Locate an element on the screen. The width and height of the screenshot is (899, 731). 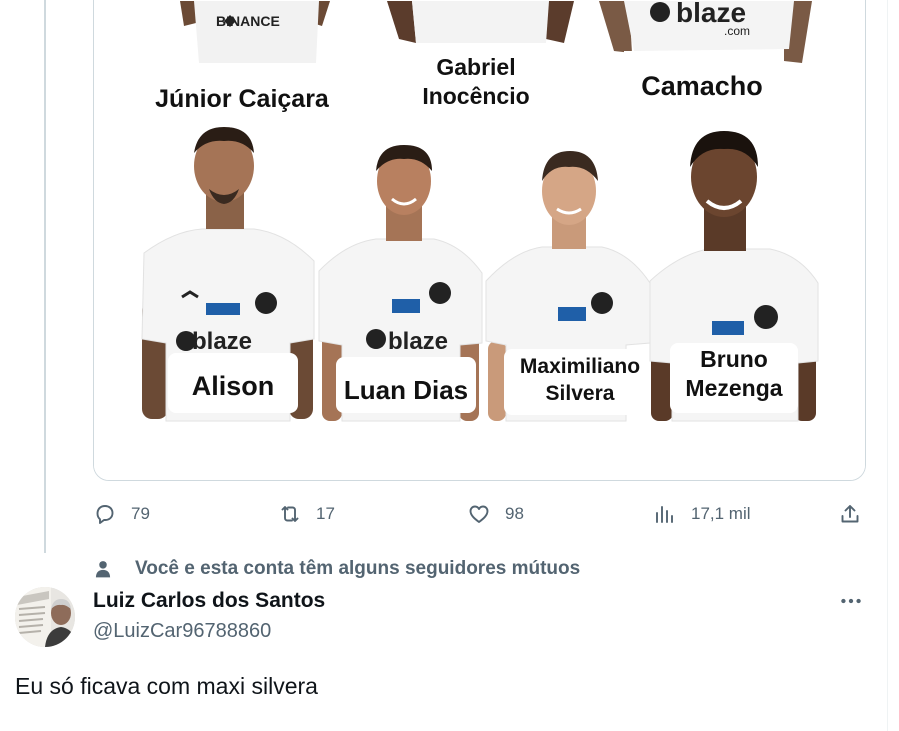
tweet-action-bar: 79 17 98 17,1 mil is located at coordinates (478, 514).